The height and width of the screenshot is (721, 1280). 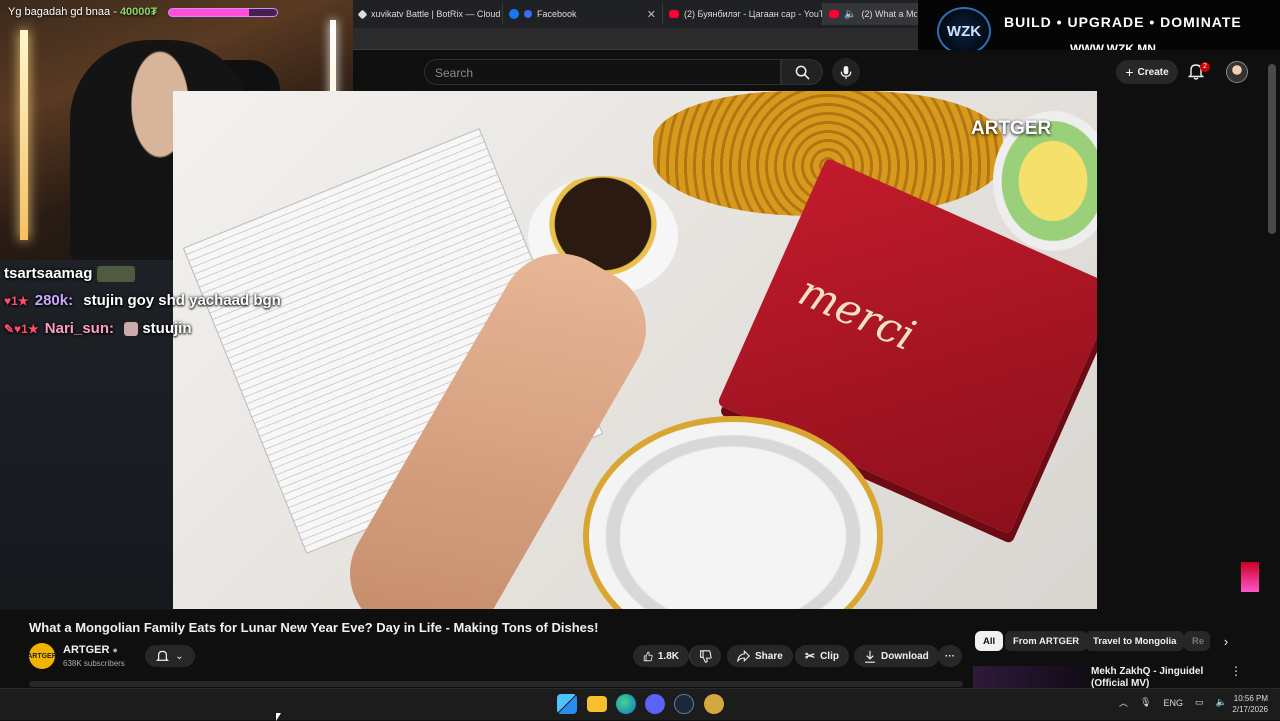 What do you see at coordinates (62, 12) in the screenshot?
I see `goal-text: Yg bagadah gd bnaa -` at bounding box center [62, 12].